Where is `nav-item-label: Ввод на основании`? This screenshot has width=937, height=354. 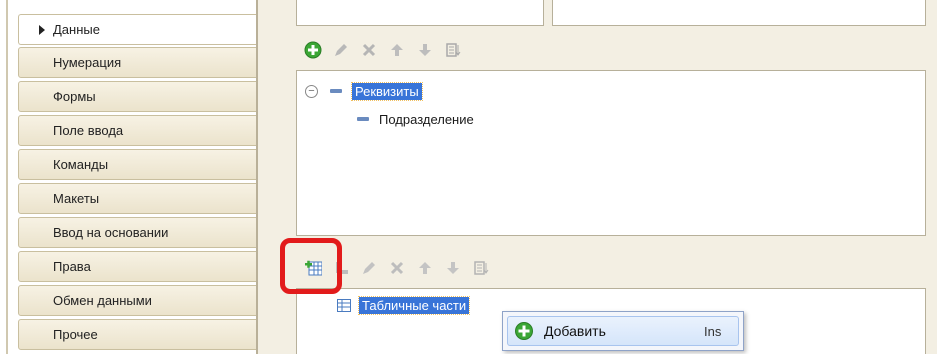
nav-item-label: Ввод на основании is located at coordinates (111, 232).